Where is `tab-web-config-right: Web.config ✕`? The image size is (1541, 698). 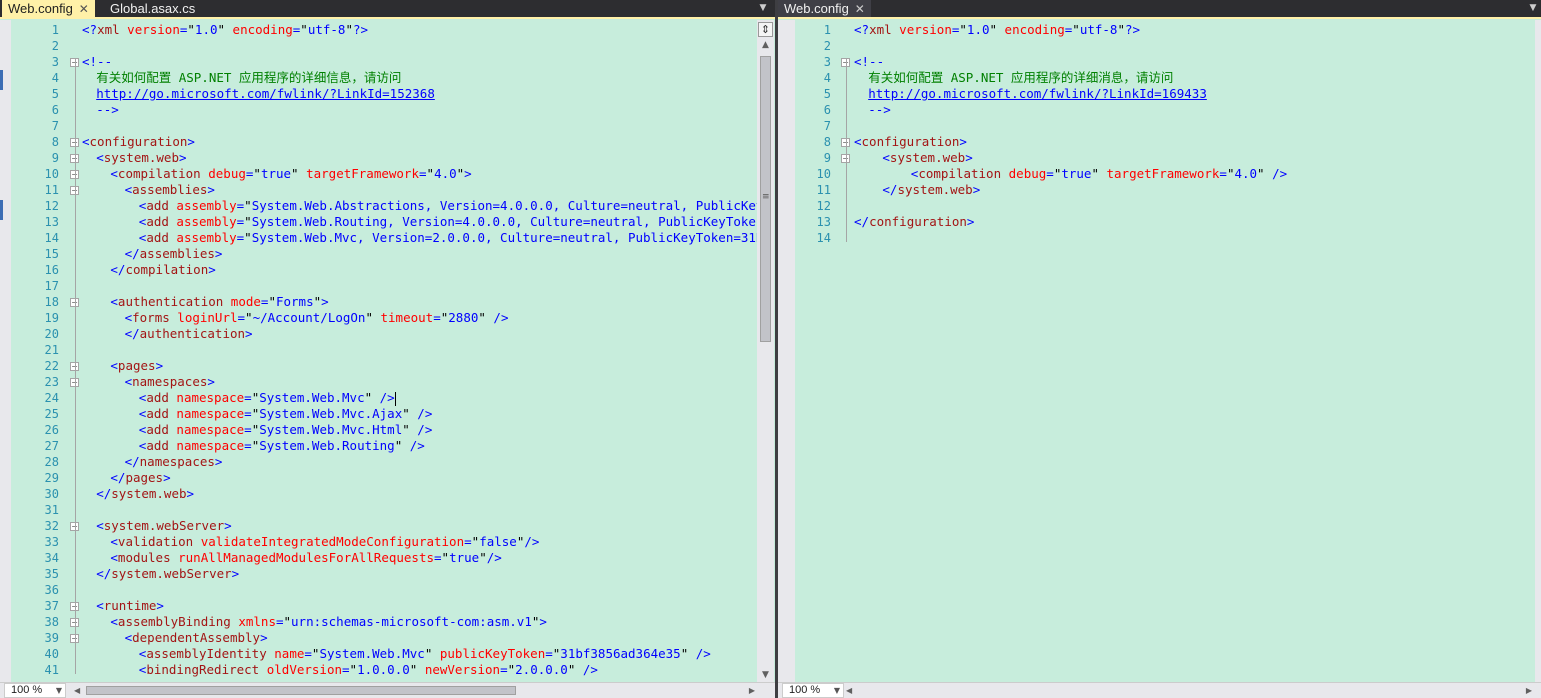
tab-web-config-right: Web.config ✕ is located at coordinates (824, 9).